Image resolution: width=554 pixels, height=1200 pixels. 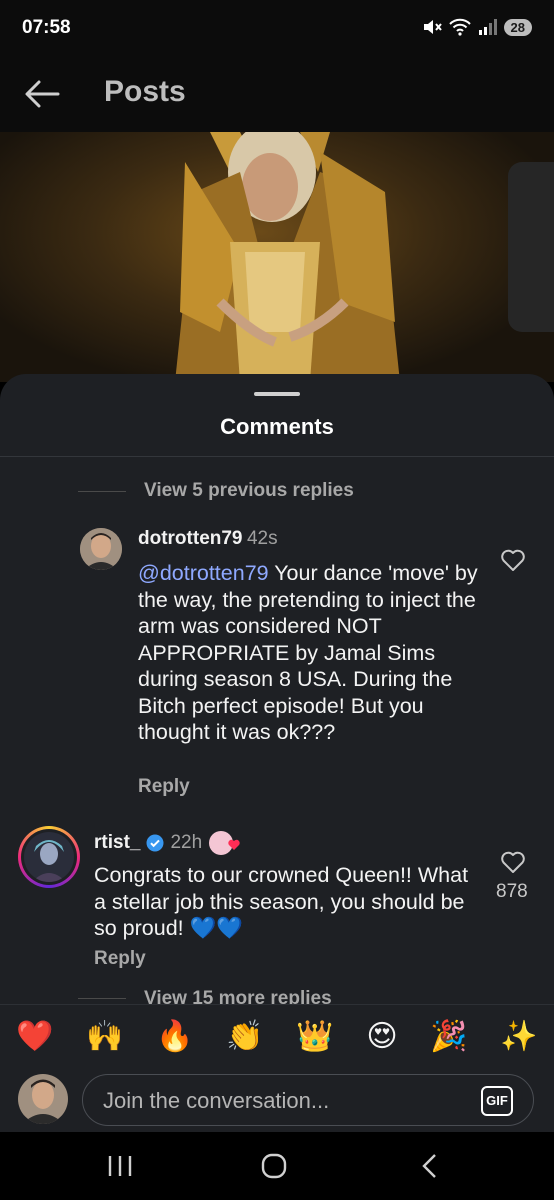 What do you see at coordinates (174, 1036) in the screenshot?
I see `fire-emoji-button: 🔥` at bounding box center [174, 1036].